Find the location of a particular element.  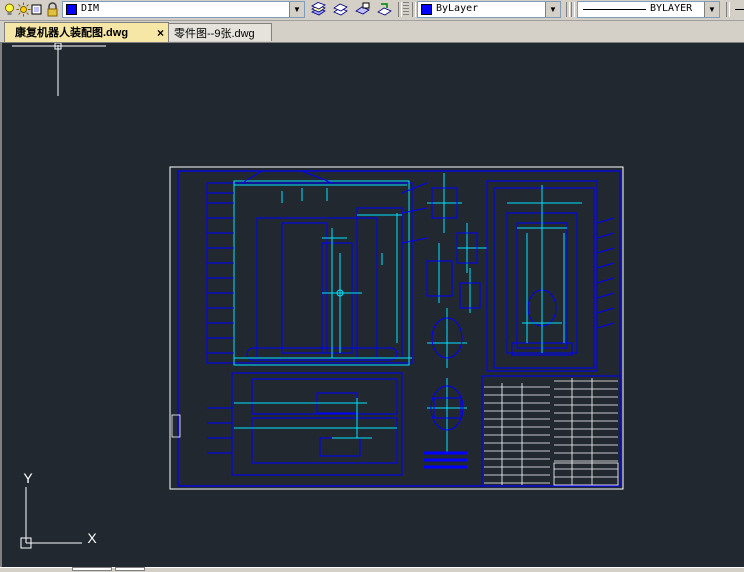

tab-layout is located at coordinates (130, 569).